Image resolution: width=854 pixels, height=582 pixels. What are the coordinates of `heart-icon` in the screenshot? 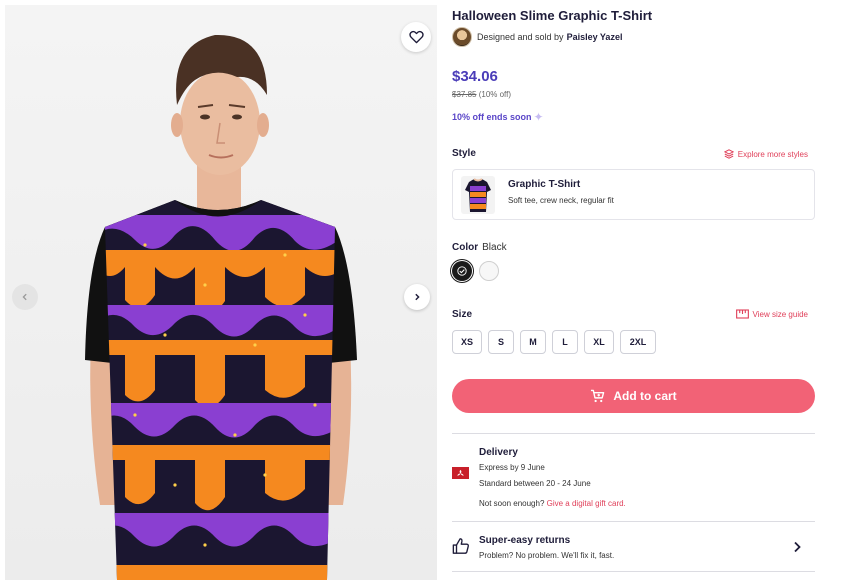 It's located at (416, 37).